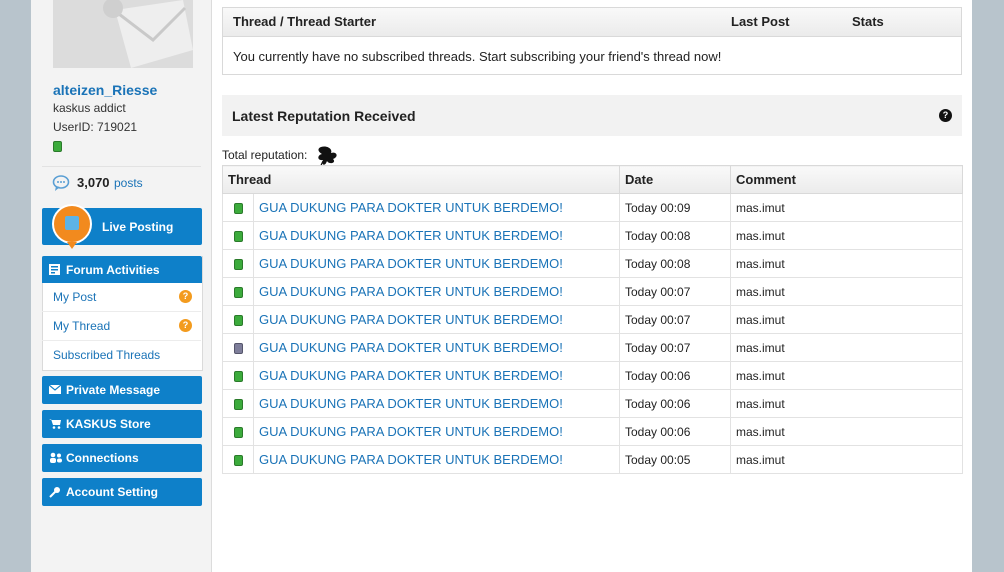 The width and height of the screenshot is (1004, 572). I want to click on wrench-icon, so click(55, 493).